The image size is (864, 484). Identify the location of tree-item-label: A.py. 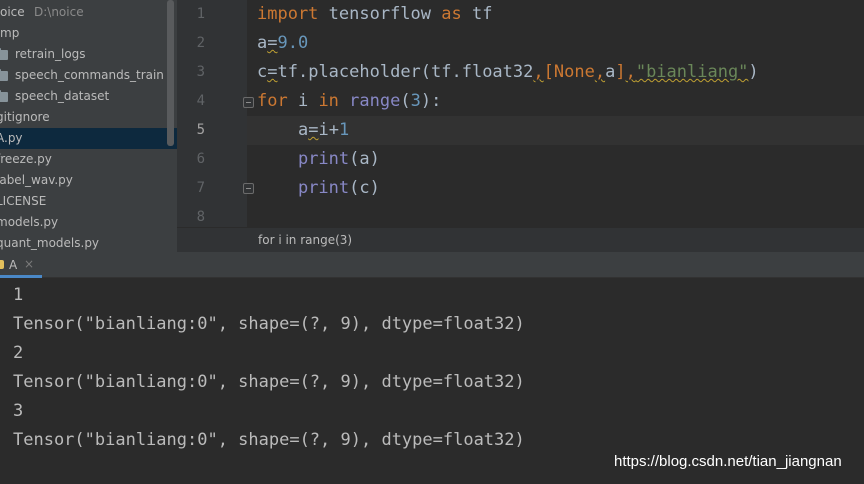
(11, 138).